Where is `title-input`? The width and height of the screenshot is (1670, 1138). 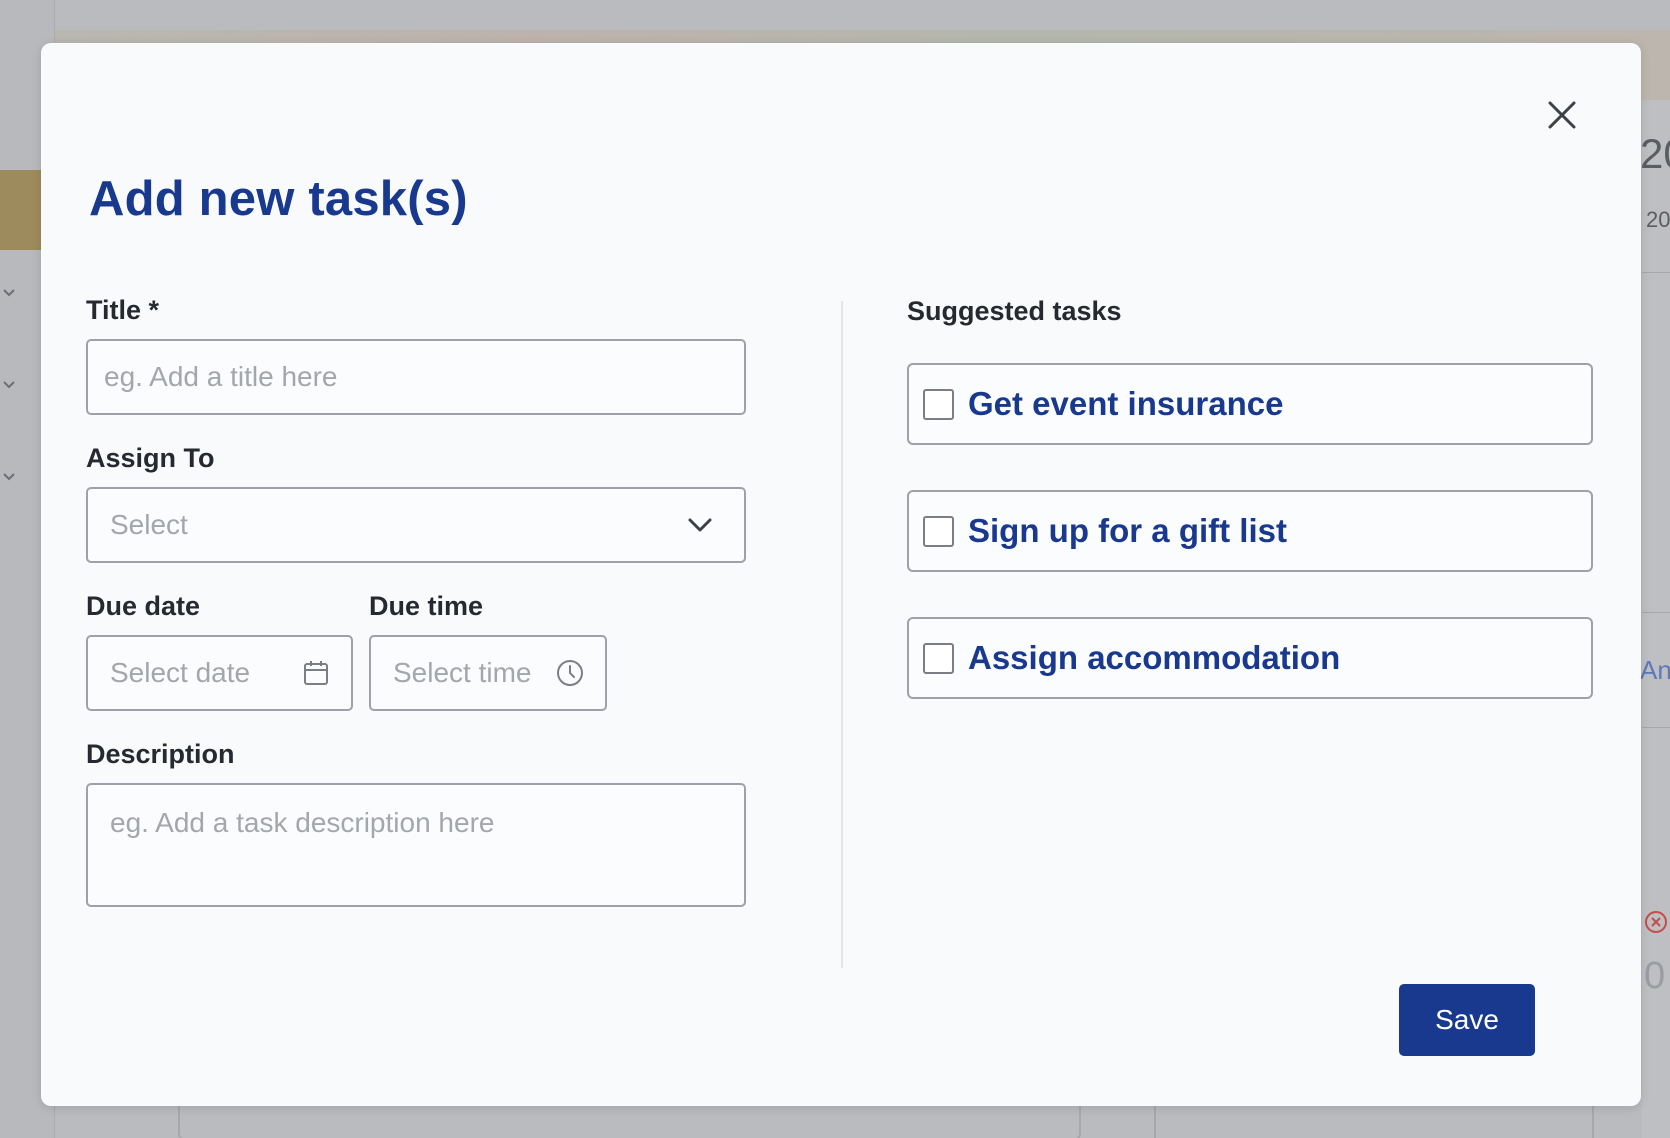
title-input is located at coordinates (424, 377).